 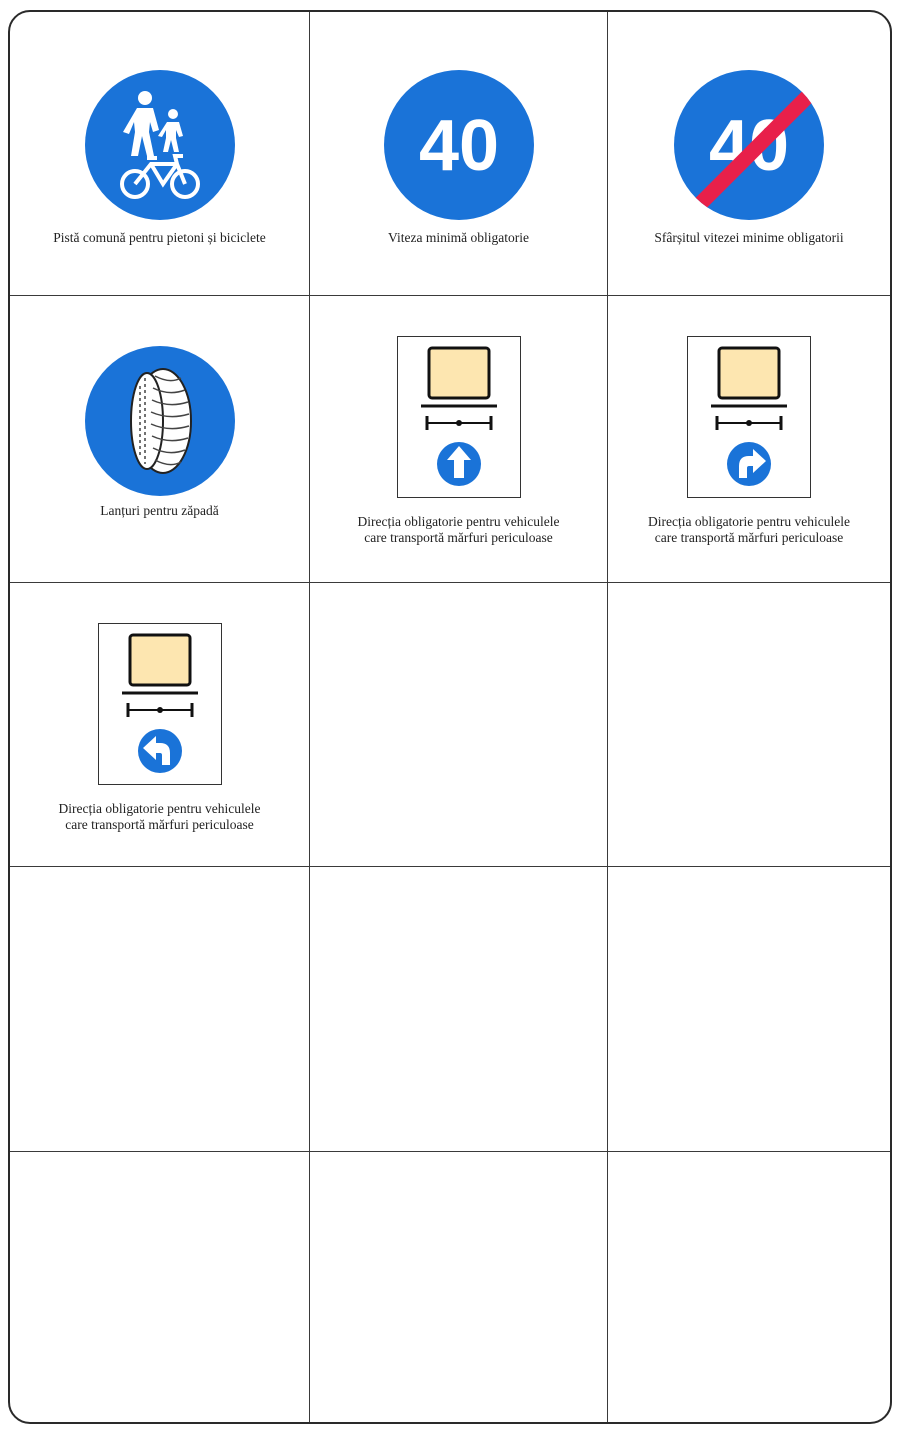 I want to click on caption: Lanțuri pentru zăpadă, so click(x=159, y=510).